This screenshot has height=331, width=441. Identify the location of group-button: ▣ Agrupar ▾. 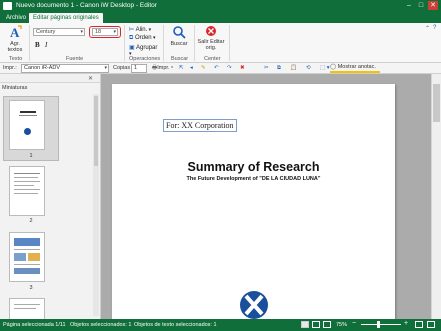
(144, 50).